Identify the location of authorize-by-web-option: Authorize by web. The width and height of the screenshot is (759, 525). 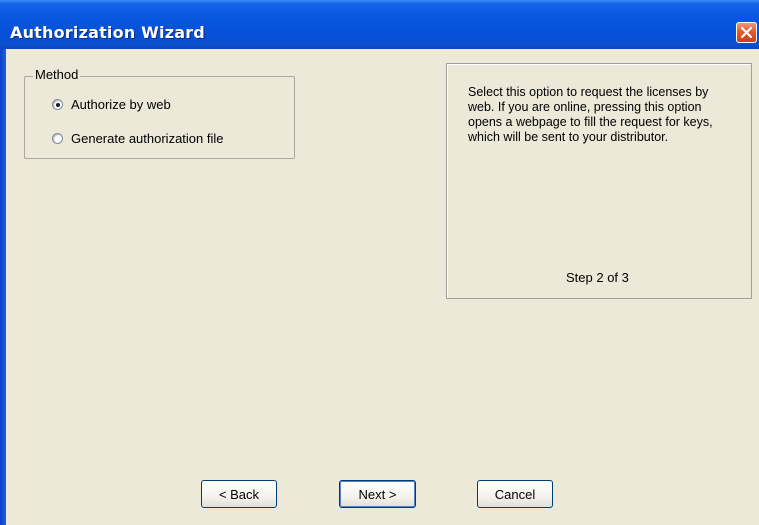
(111, 104).